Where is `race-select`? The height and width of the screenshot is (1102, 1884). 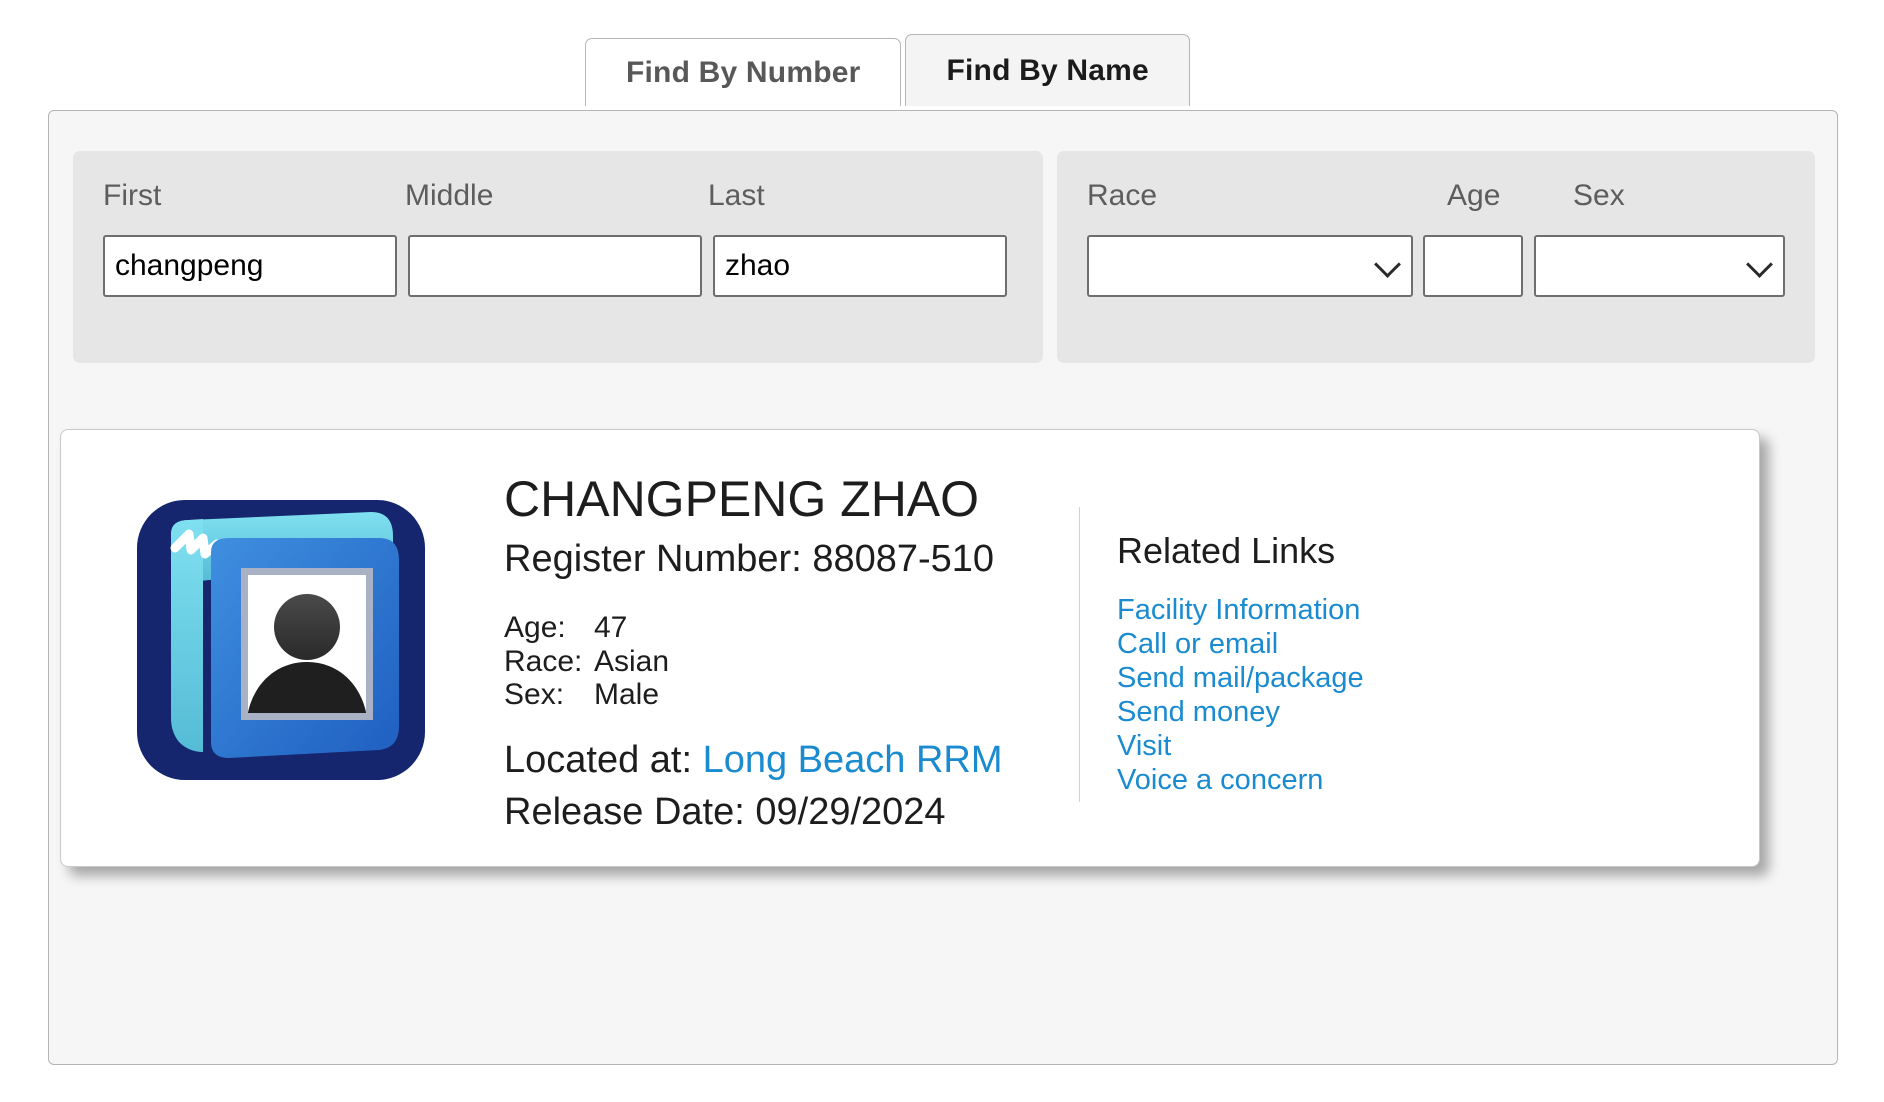 race-select is located at coordinates (1250, 266).